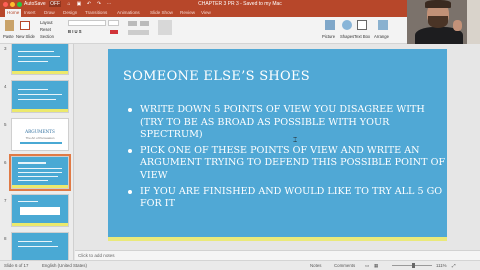  What do you see at coordinates (45, 29) in the screenshot?
I see `reset-label: Reset` at bounding box center [45, 29].